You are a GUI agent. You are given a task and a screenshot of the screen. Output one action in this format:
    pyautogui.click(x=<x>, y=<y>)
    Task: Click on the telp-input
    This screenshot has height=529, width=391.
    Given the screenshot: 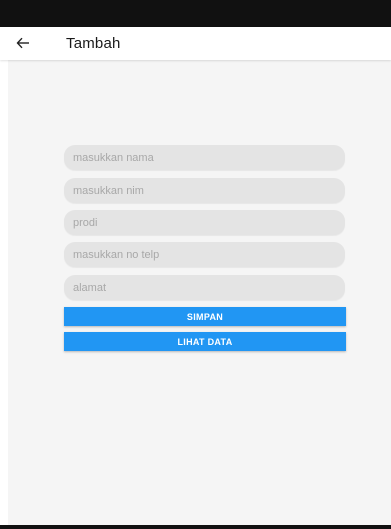 What is the action you would take?
    pyautogui.click(x=204, y=254)
    